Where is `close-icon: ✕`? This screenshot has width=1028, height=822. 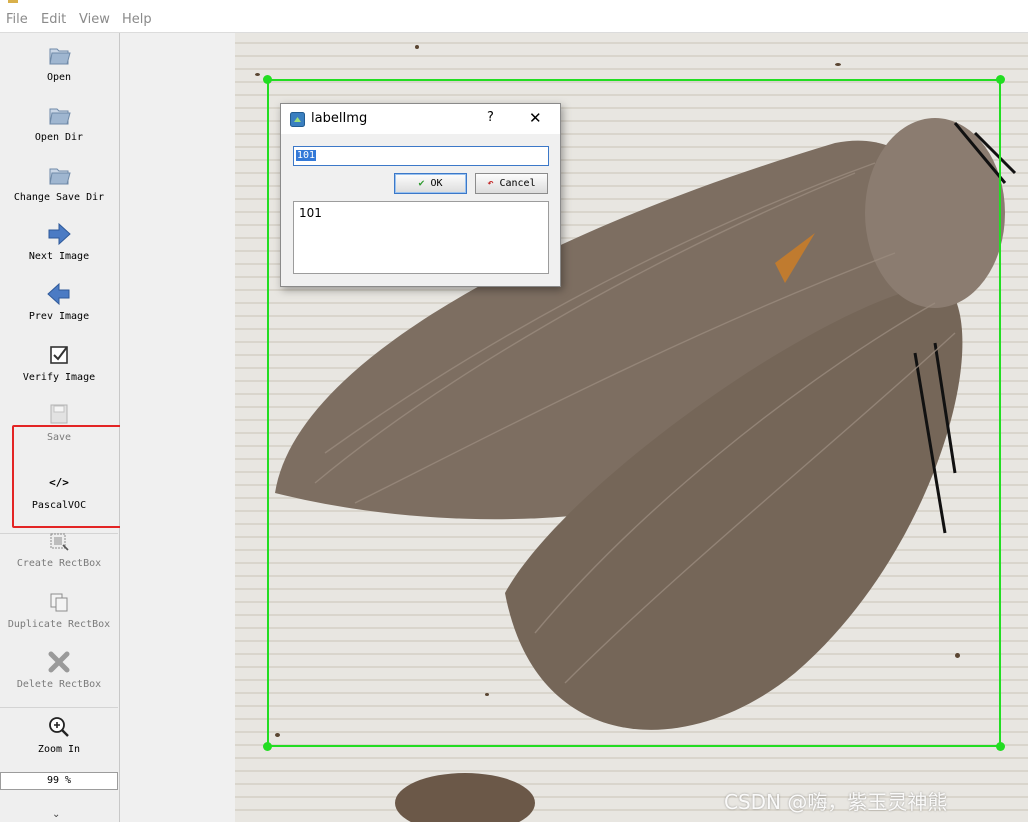
close-icon: ✕ is located at coordinates (535, 118).